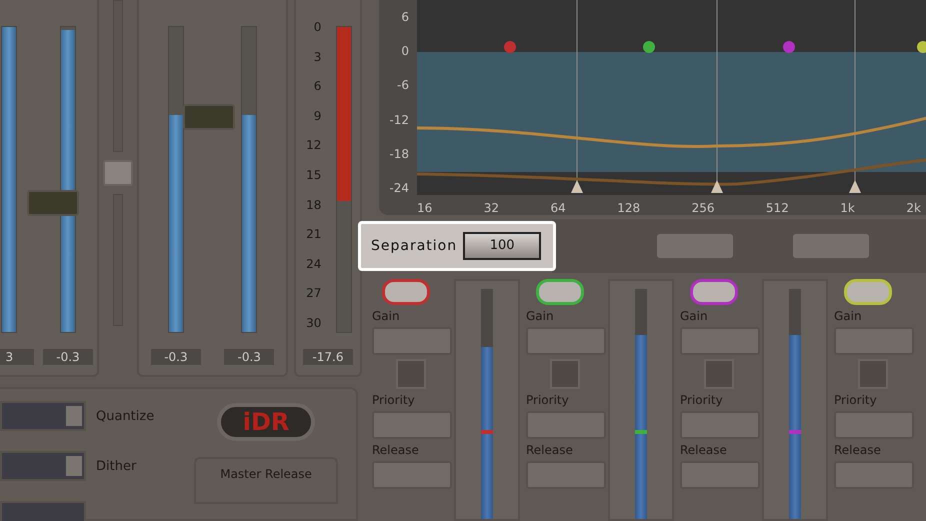 The image size is (926, 521). What do you see at coordinates (558, 208) in the screenshot?
I see `axis-label: 64` at bounding box center [558, 208].